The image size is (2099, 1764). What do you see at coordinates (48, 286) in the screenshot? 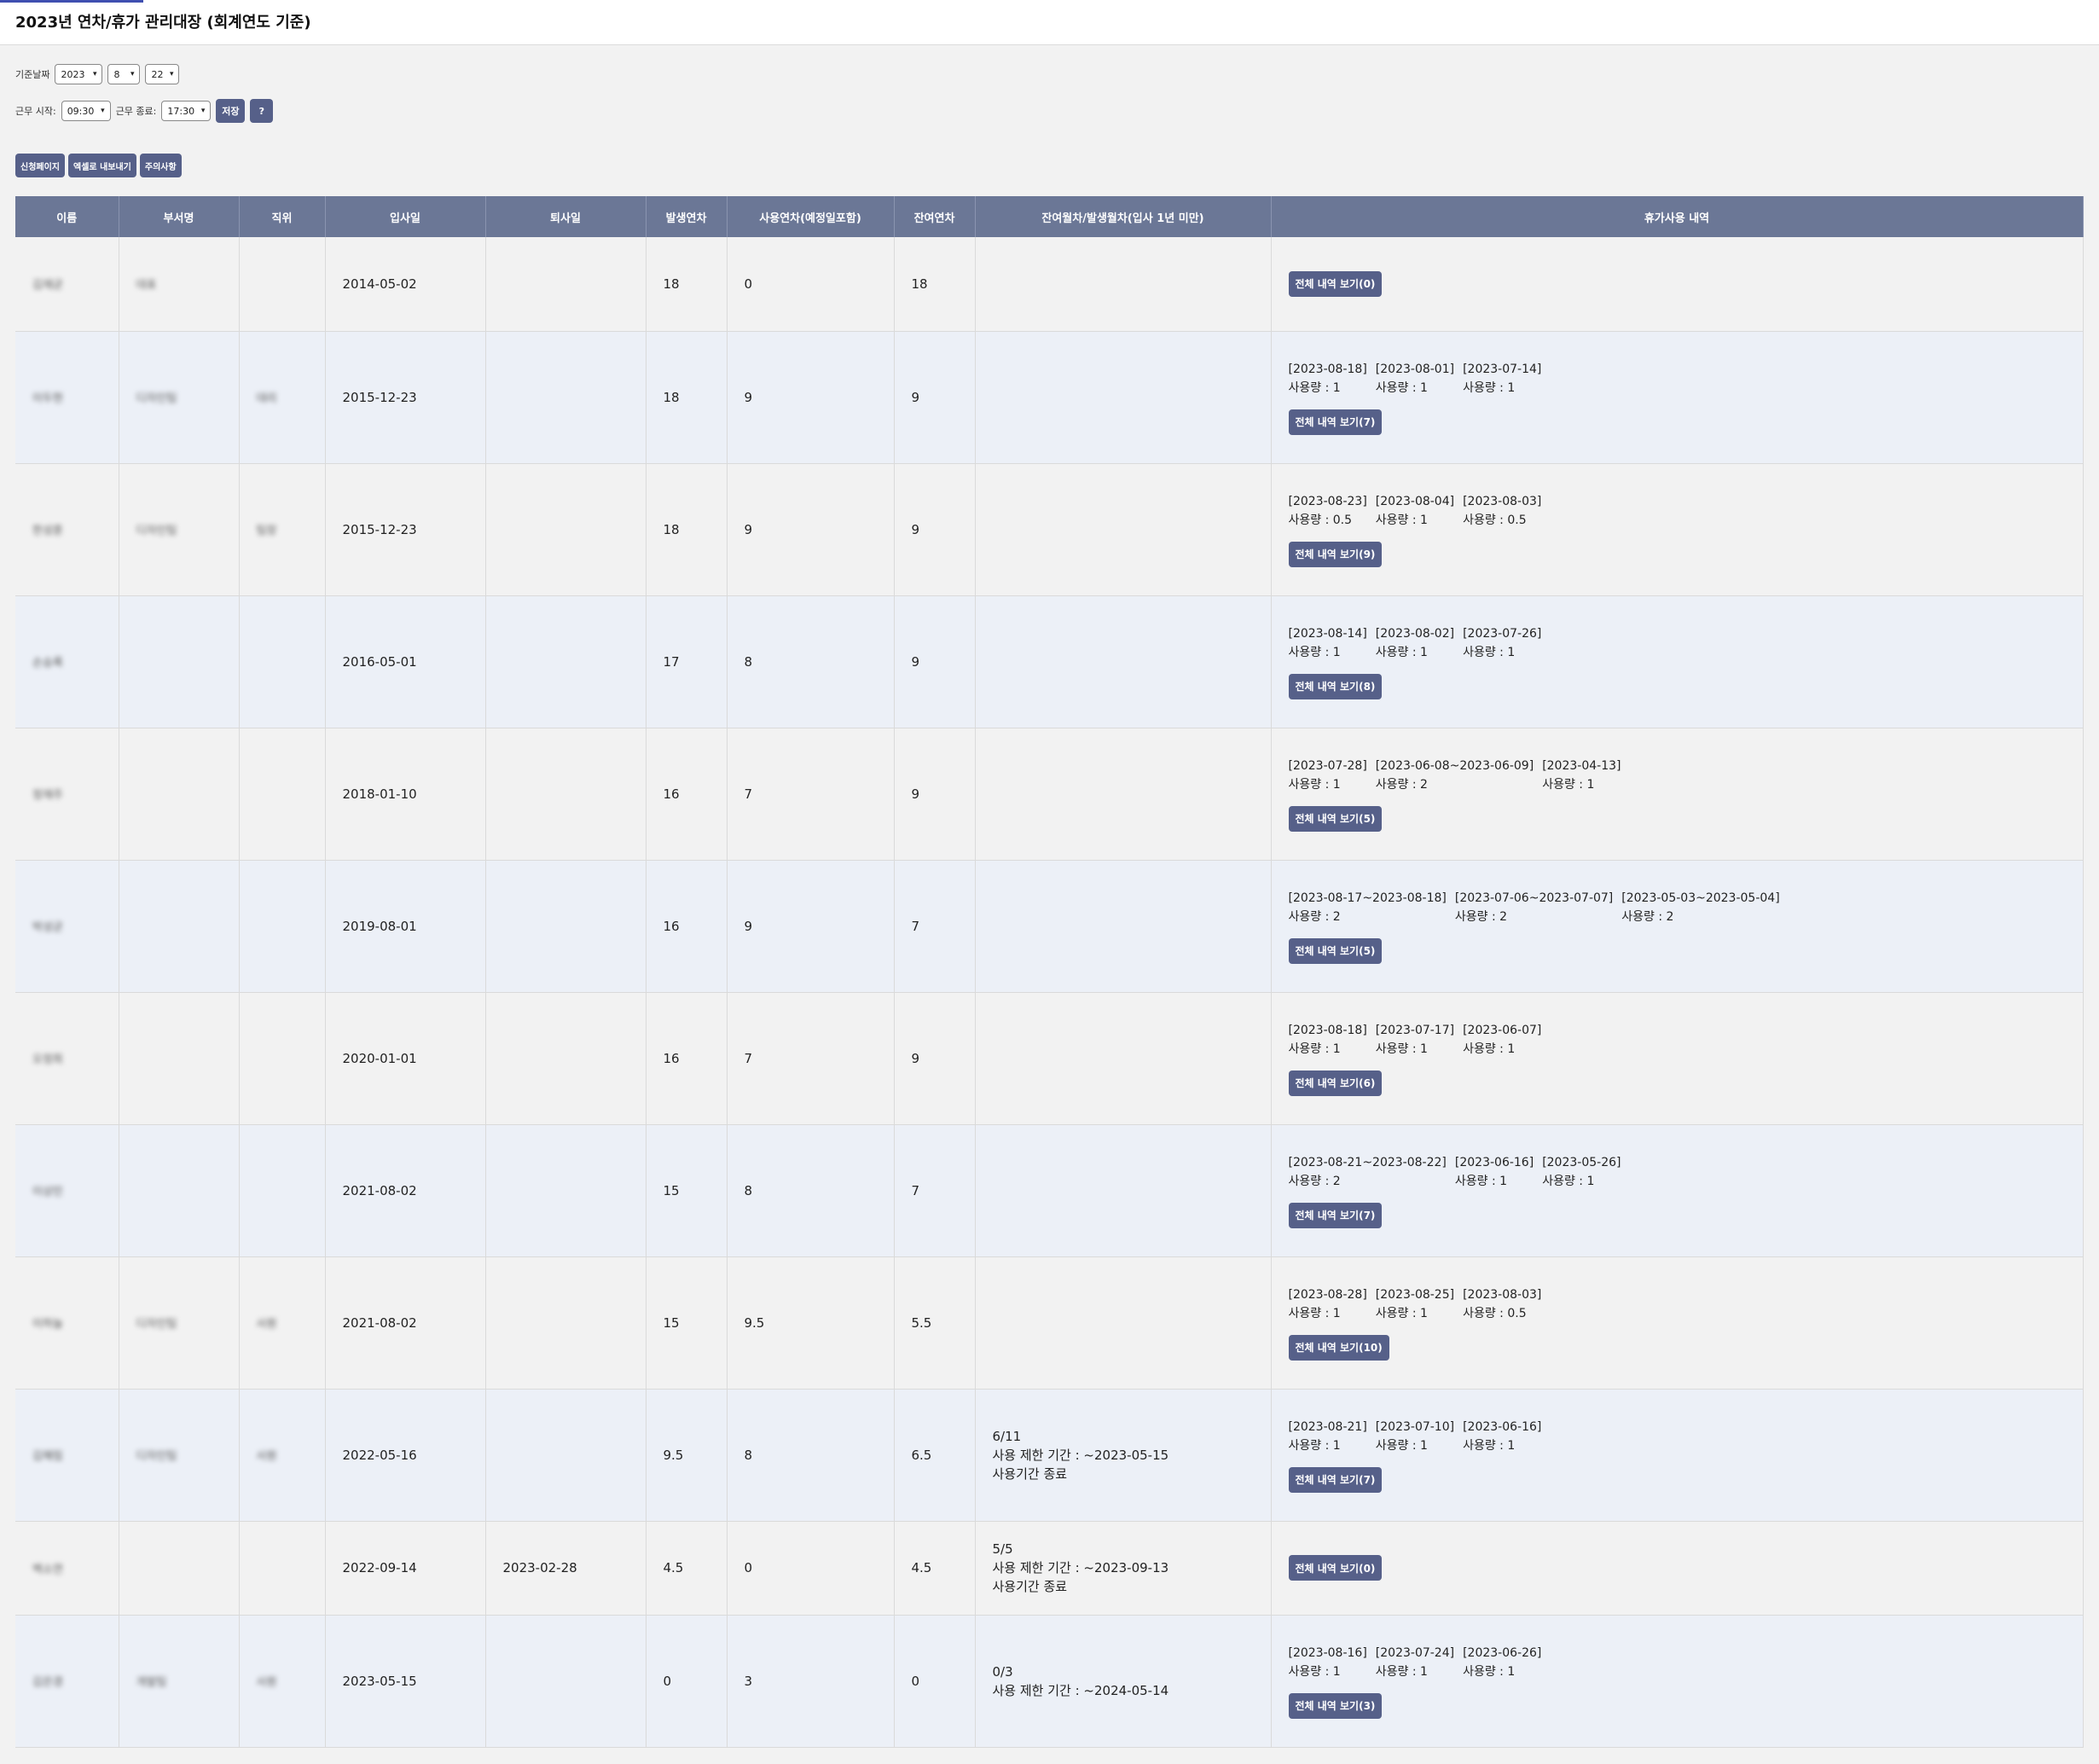
I see `employee-name: 김재균` at bounding box center [48, 286].